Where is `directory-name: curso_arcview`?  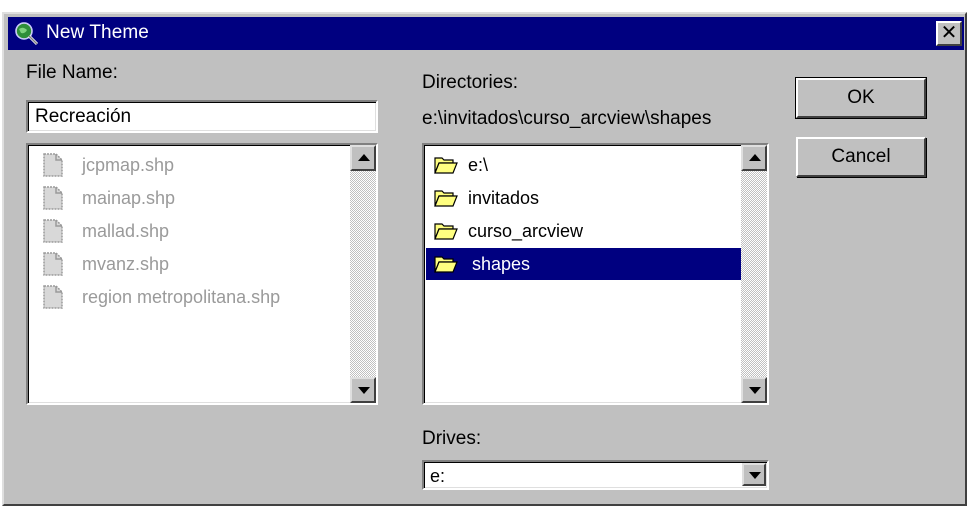
directory-name: curso_arcview is located at coordinates (526, 230).